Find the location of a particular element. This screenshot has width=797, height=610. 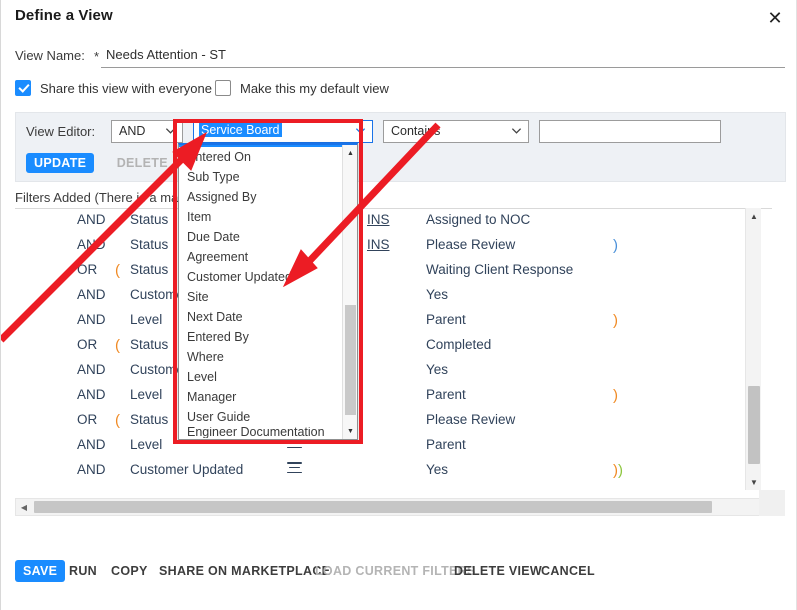

default-view-checkbox: Make this my default view is located at coordinates (302, 88).